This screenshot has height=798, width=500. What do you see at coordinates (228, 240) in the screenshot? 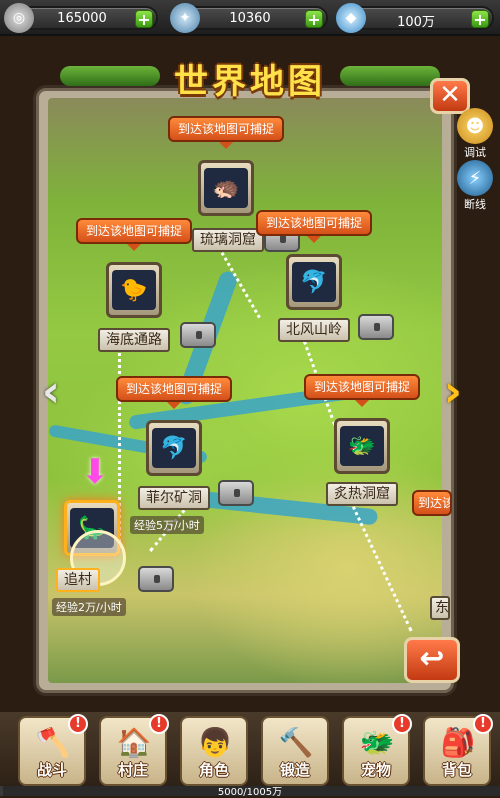
I see `node-label: 琉璃洞窟` at bounding box center [228, 240].